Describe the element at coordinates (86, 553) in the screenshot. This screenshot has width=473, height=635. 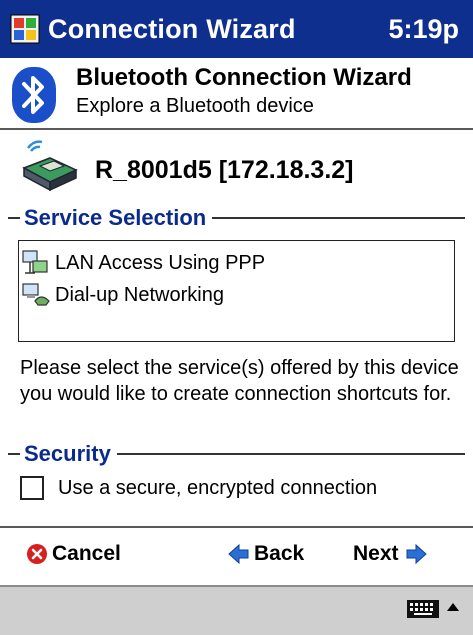
I see `cancel-label: Cancel` at that location.